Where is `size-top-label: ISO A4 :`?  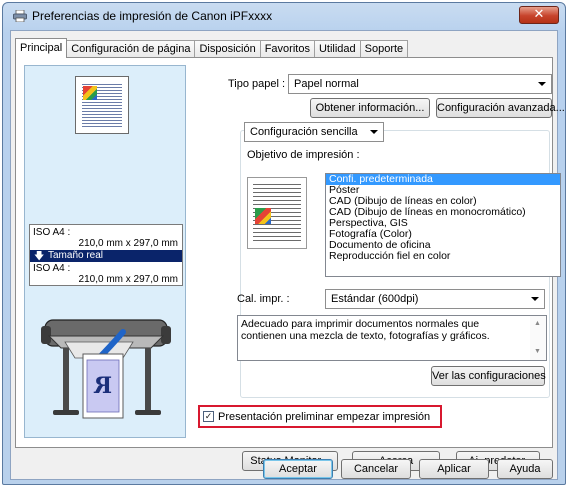 size-top-label: ISO A4 : is located at coordinates (52, 232).